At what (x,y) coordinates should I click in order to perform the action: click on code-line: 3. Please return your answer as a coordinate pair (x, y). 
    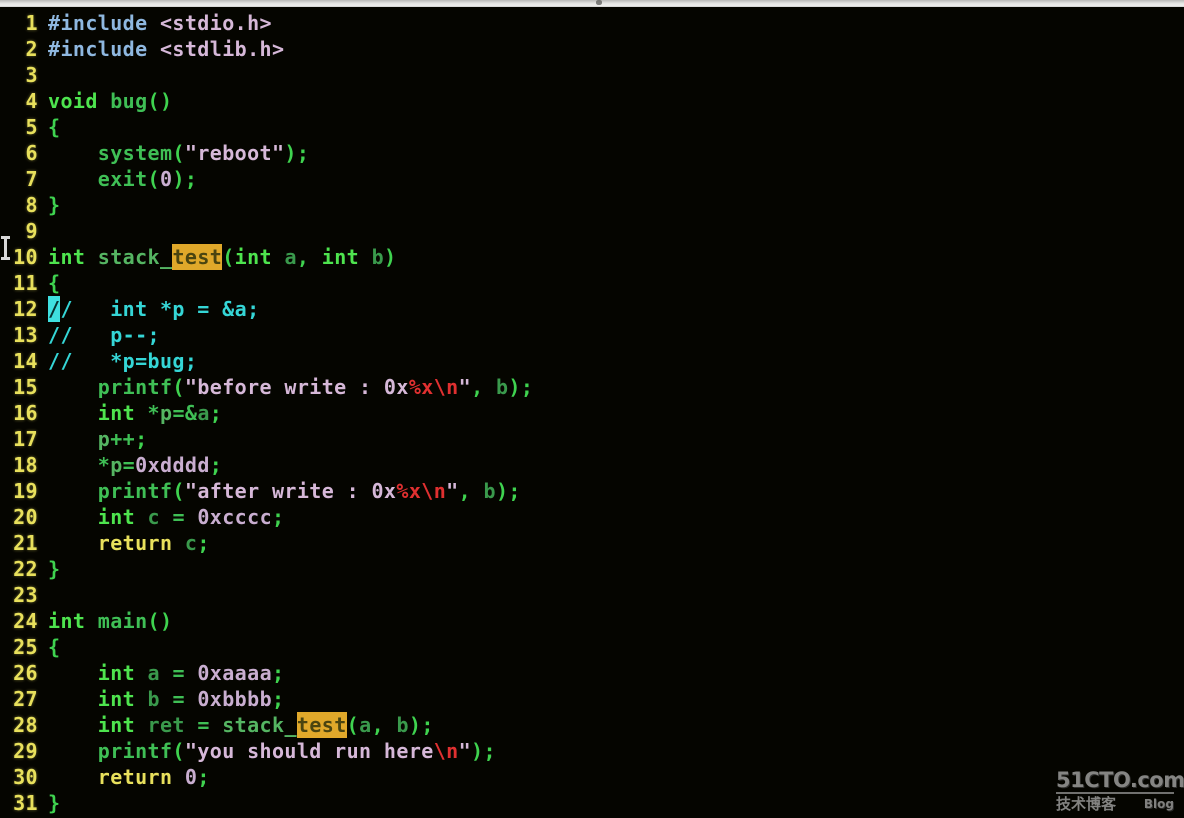
    Looking at the image, I should click on (592, 75).